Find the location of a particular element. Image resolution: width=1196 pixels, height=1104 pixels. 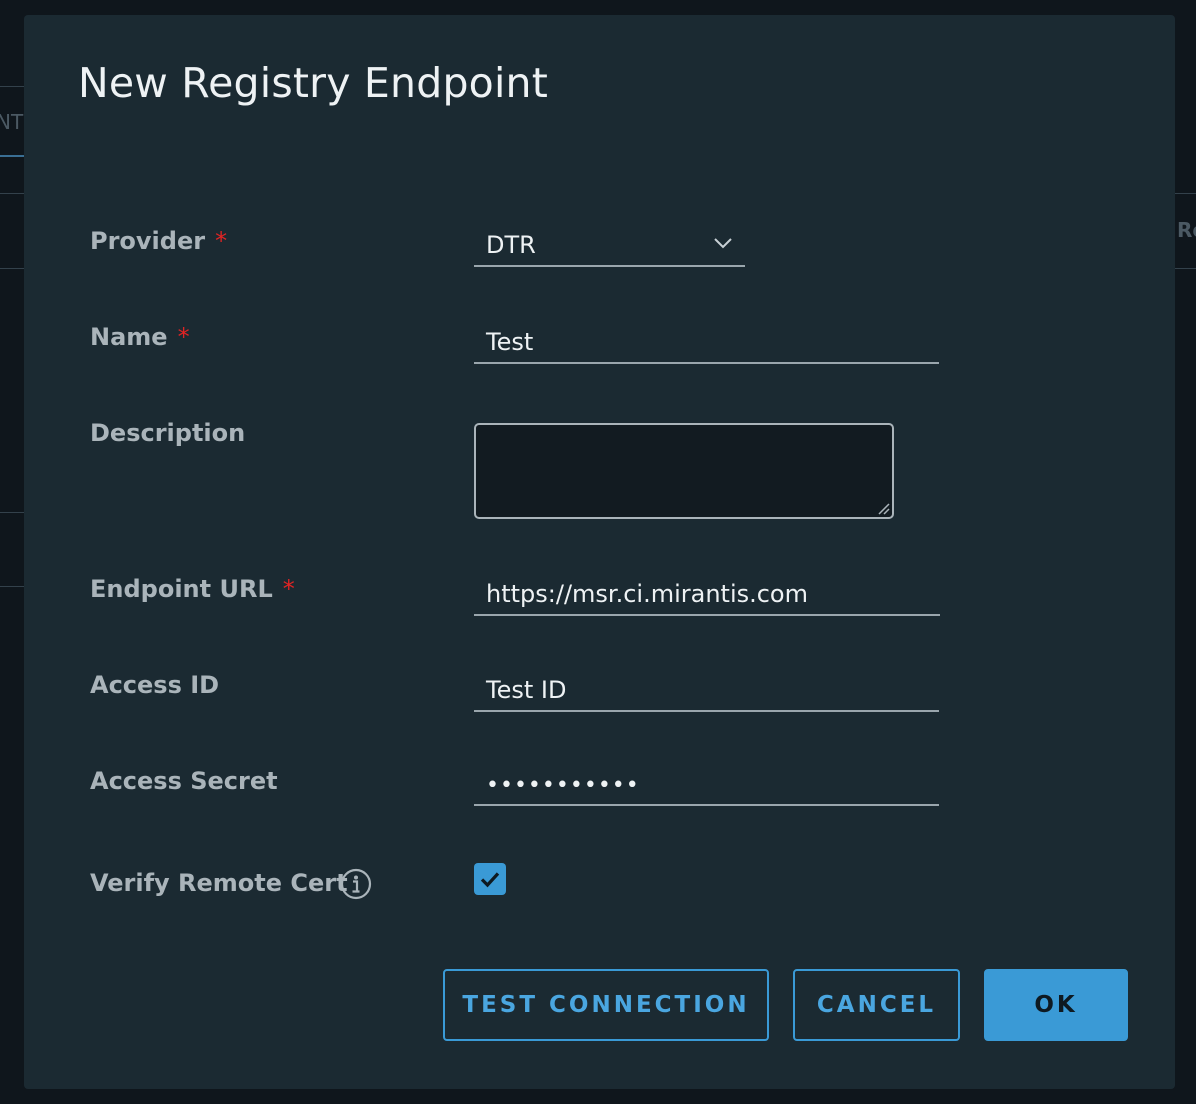

access-id-label: Access ID is located at coordinates (155, 685).